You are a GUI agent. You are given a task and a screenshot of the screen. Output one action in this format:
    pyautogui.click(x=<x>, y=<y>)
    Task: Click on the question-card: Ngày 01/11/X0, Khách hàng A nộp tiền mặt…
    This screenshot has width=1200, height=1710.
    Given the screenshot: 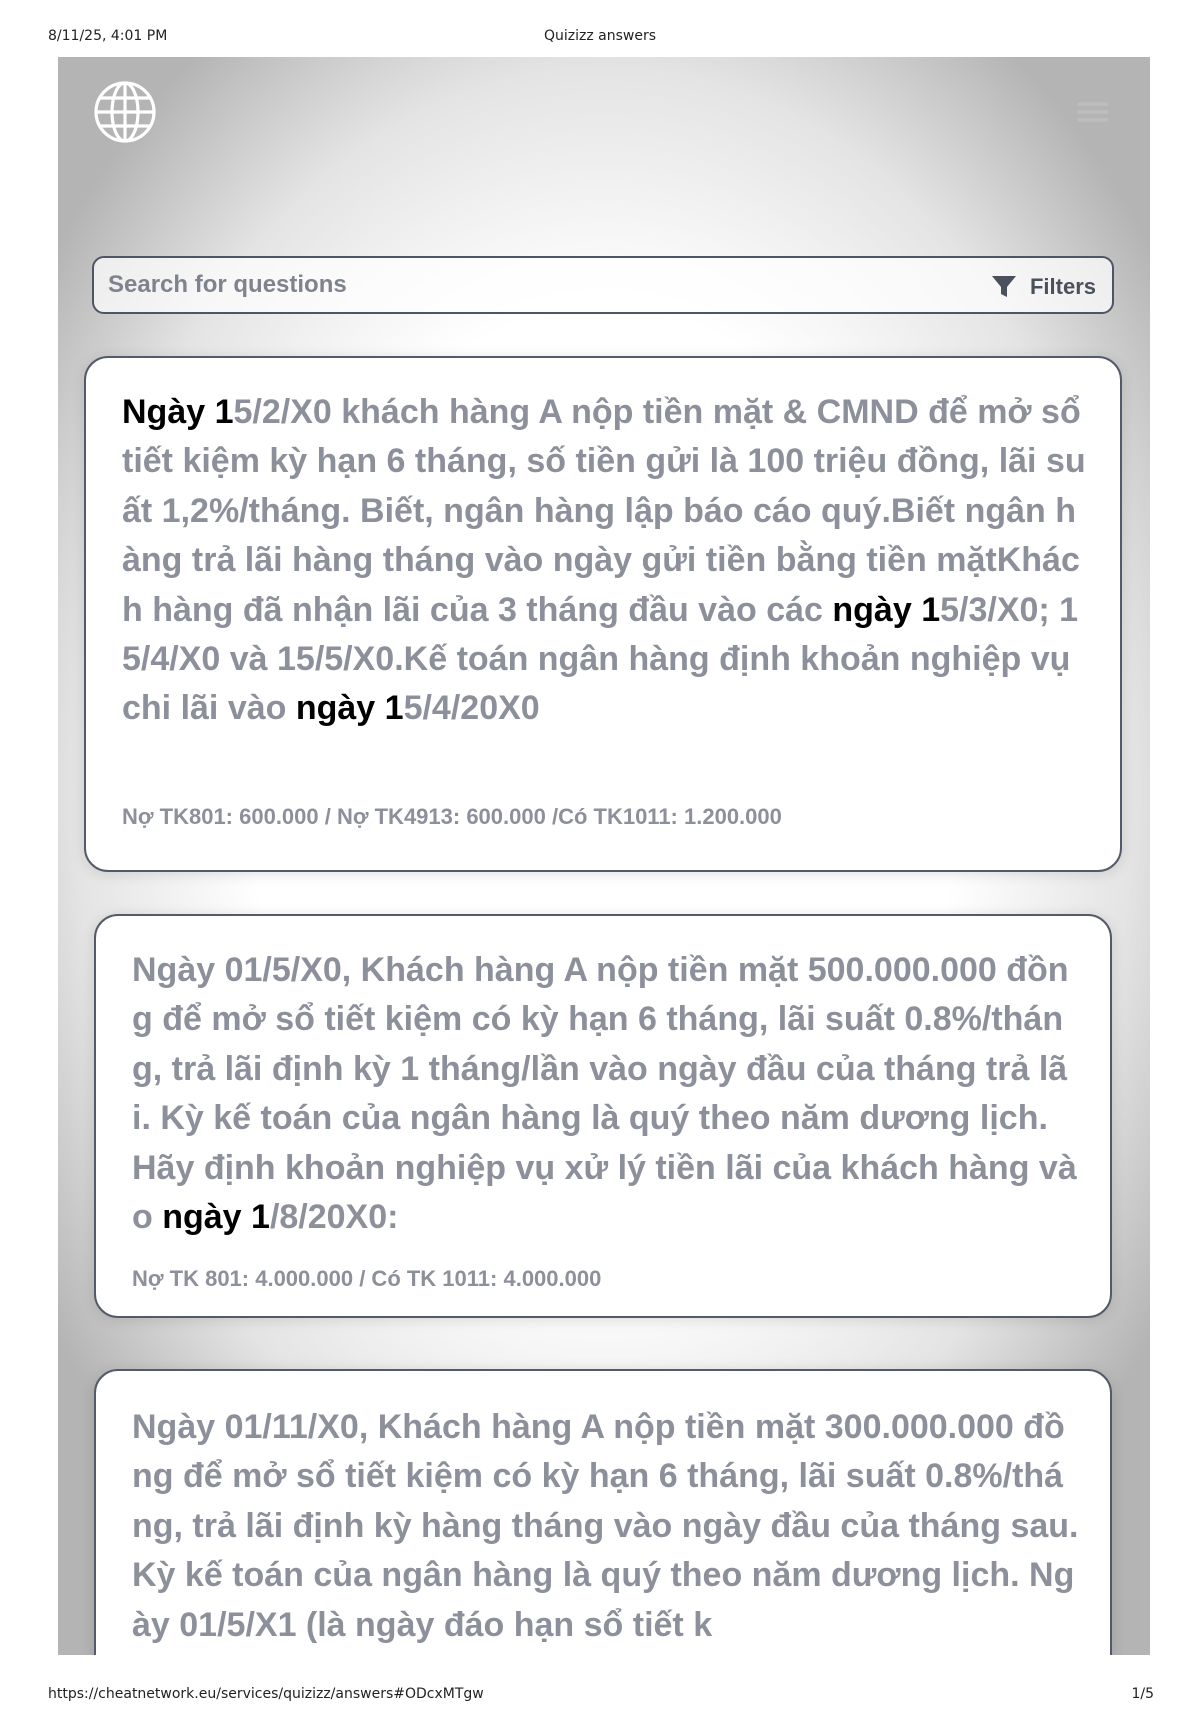 What is the action you would take?
    pyautogui.click(x=603, y=1512)
    